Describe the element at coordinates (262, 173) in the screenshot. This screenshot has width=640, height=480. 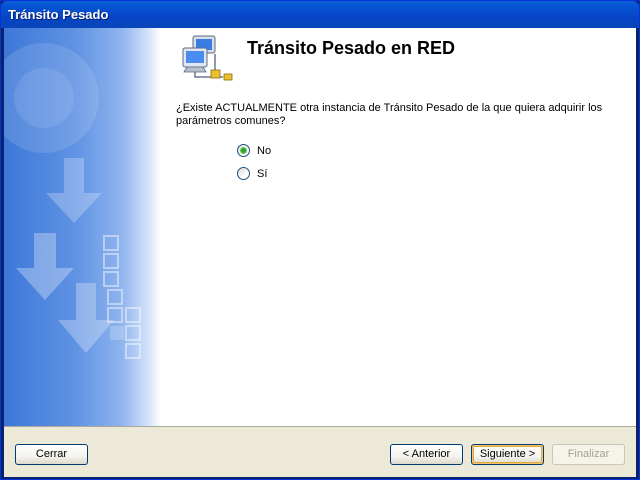
I see `option-si-label: Sí` at that location.